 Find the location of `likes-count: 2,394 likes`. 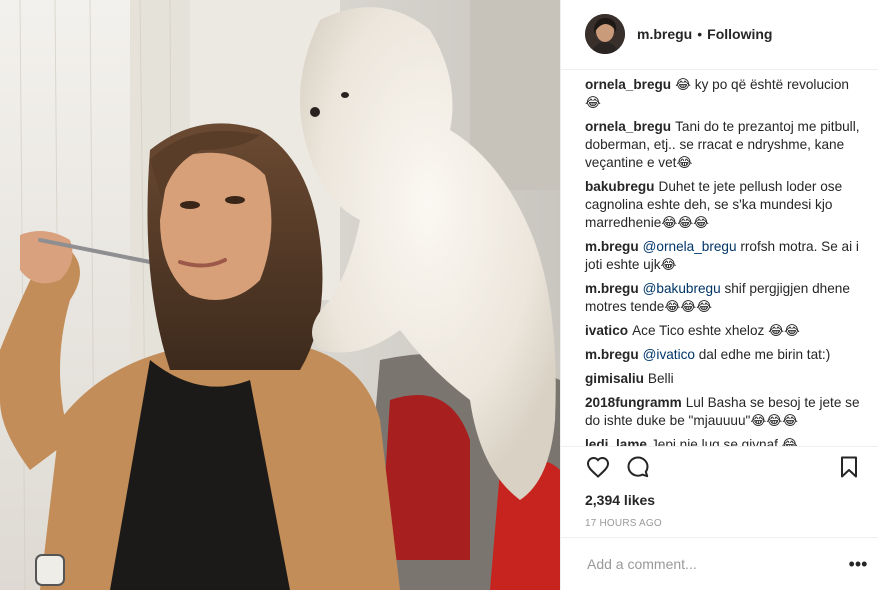

likes-count: 2,394 likes is located at coordinates (719, 499).